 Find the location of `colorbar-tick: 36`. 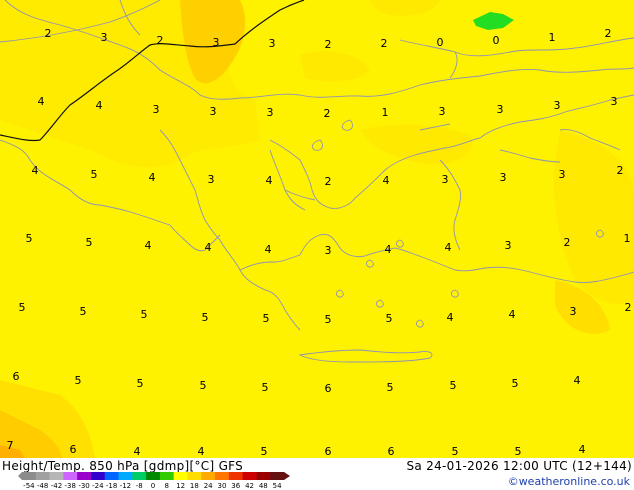

colorbar-tick: 36 is located at coordinates (235, 486).